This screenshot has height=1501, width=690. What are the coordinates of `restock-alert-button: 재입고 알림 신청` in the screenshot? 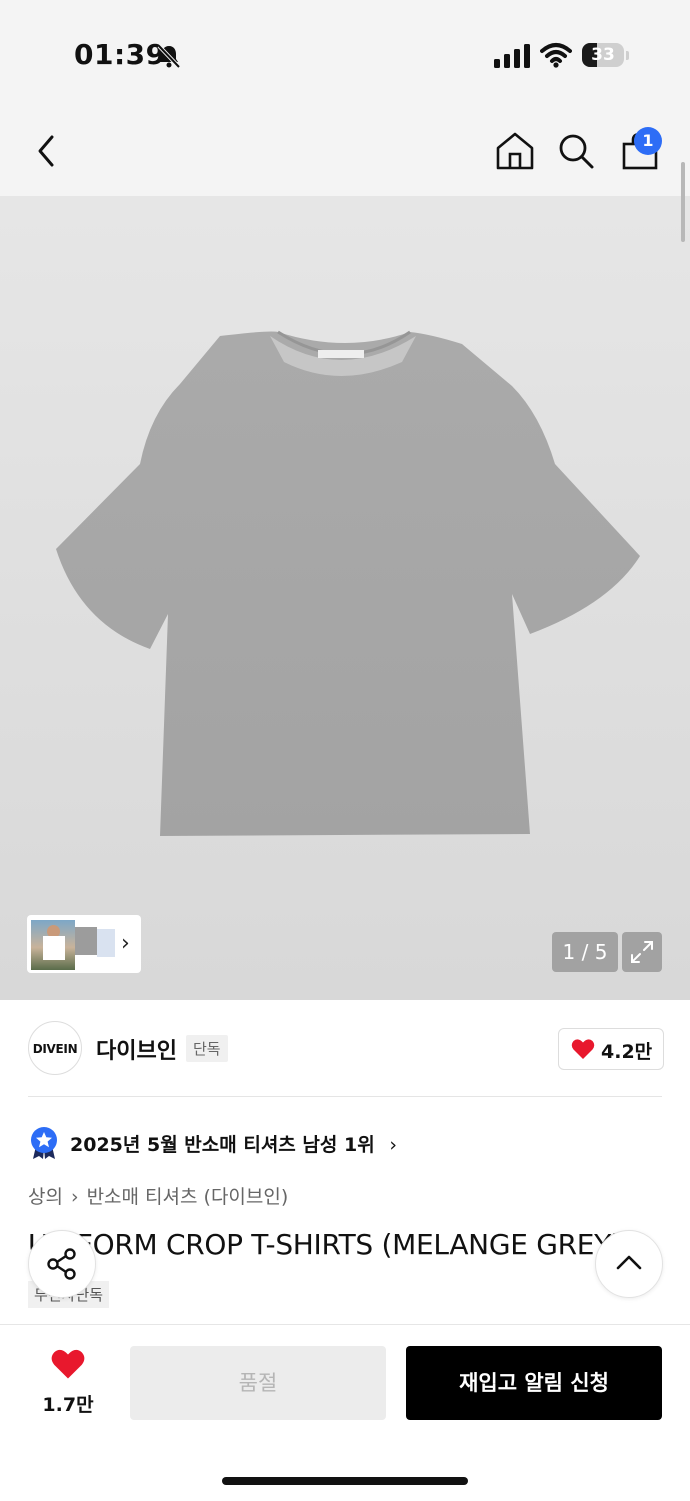 It's located at (534, 1383).